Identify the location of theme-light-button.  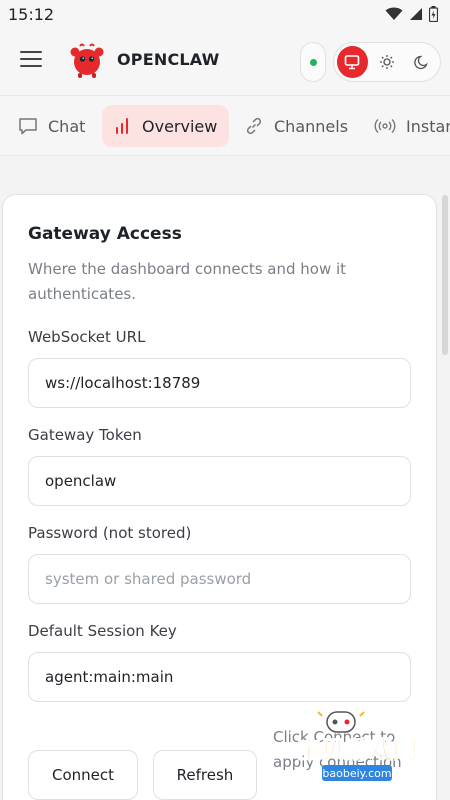
(387, 62).